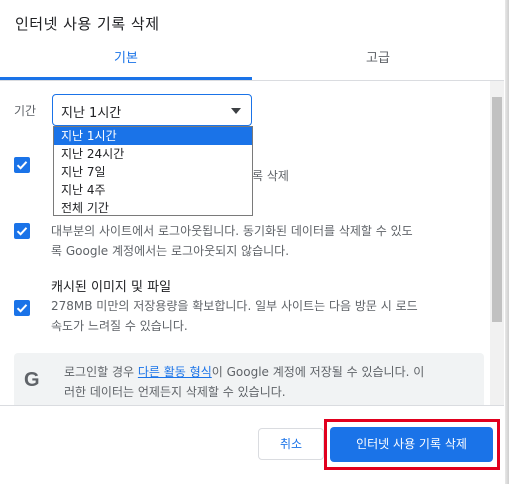 The height and width of the screenshot is (484, 509). Describe the element at coordinates (153, 154) in the screenshot. I see `option-last-24-hours: 지난 24시간` at that location.